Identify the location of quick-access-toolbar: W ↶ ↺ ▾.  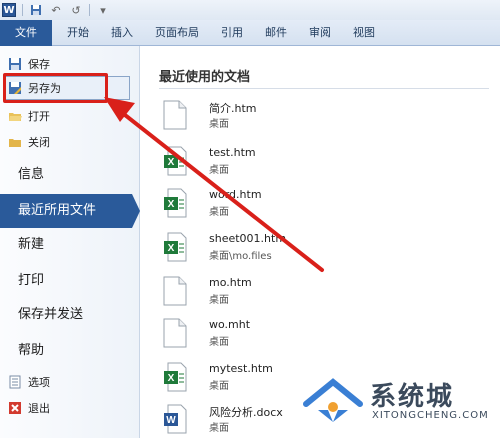
(250, 10).